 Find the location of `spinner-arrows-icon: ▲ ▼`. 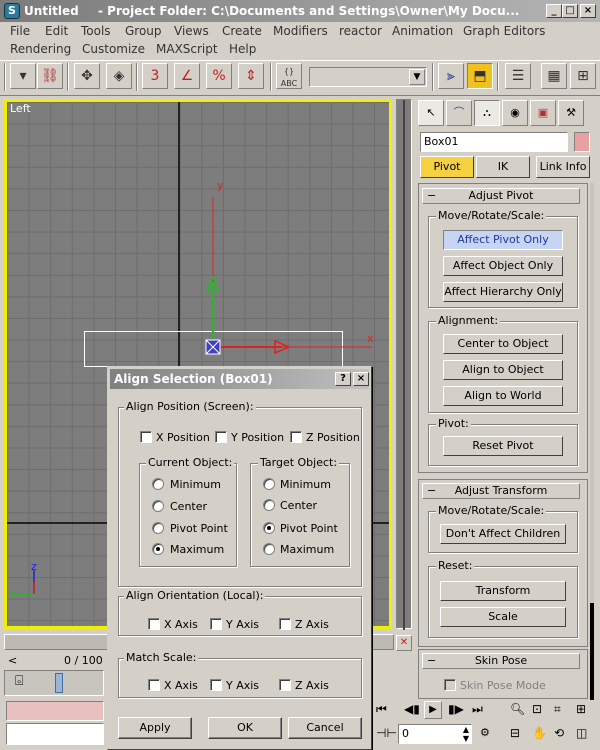

spinner-arrows-icon: ▲ ▼ is located at coordinates (466, 734).